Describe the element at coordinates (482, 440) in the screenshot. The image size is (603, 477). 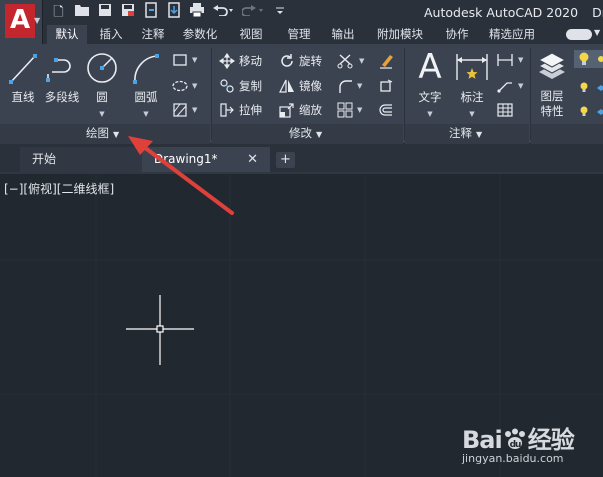
I see `watermark-brand-text: Bai` at that location.